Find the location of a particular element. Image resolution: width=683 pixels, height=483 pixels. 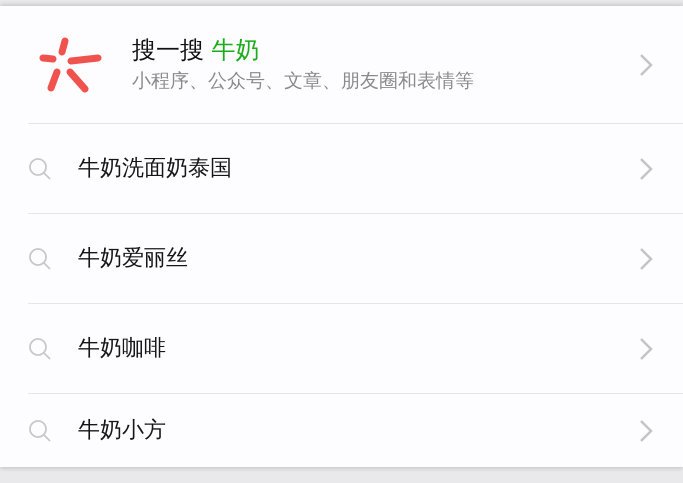

logo-icon is located at coordinates (70, 65).